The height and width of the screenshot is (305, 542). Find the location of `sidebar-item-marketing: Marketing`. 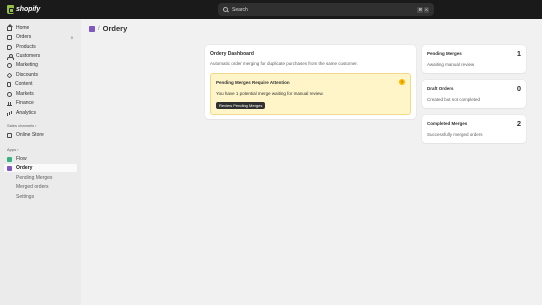

sidebar-item-marketing: Marketing is located at coordinates (40, 65).